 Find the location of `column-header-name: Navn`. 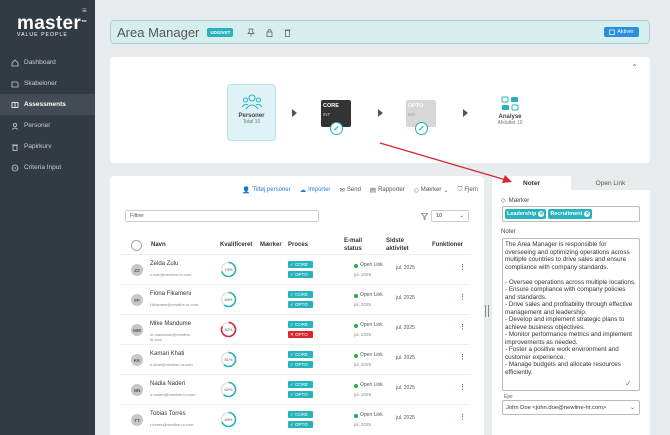

column-header-name: Navn is located at coordinates (158, 246).